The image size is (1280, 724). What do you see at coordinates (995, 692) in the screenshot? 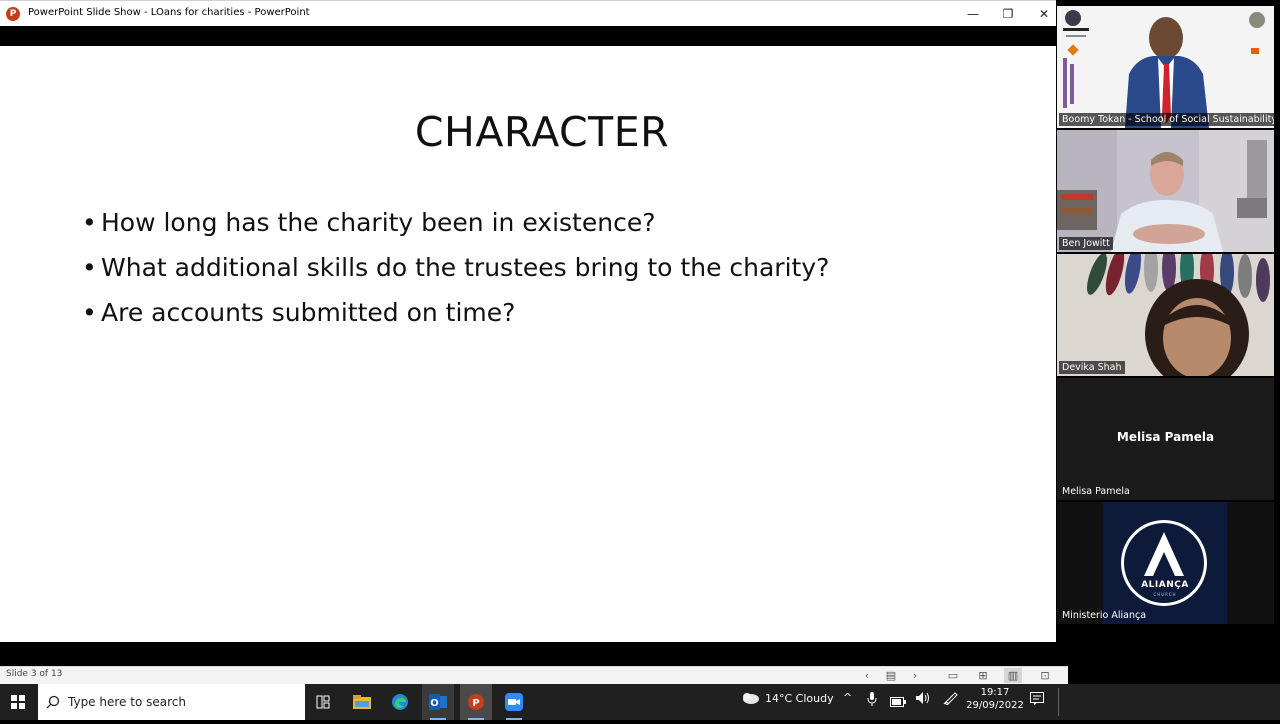
I see `clock-time: 19:17` at bounding box center [995, 692].